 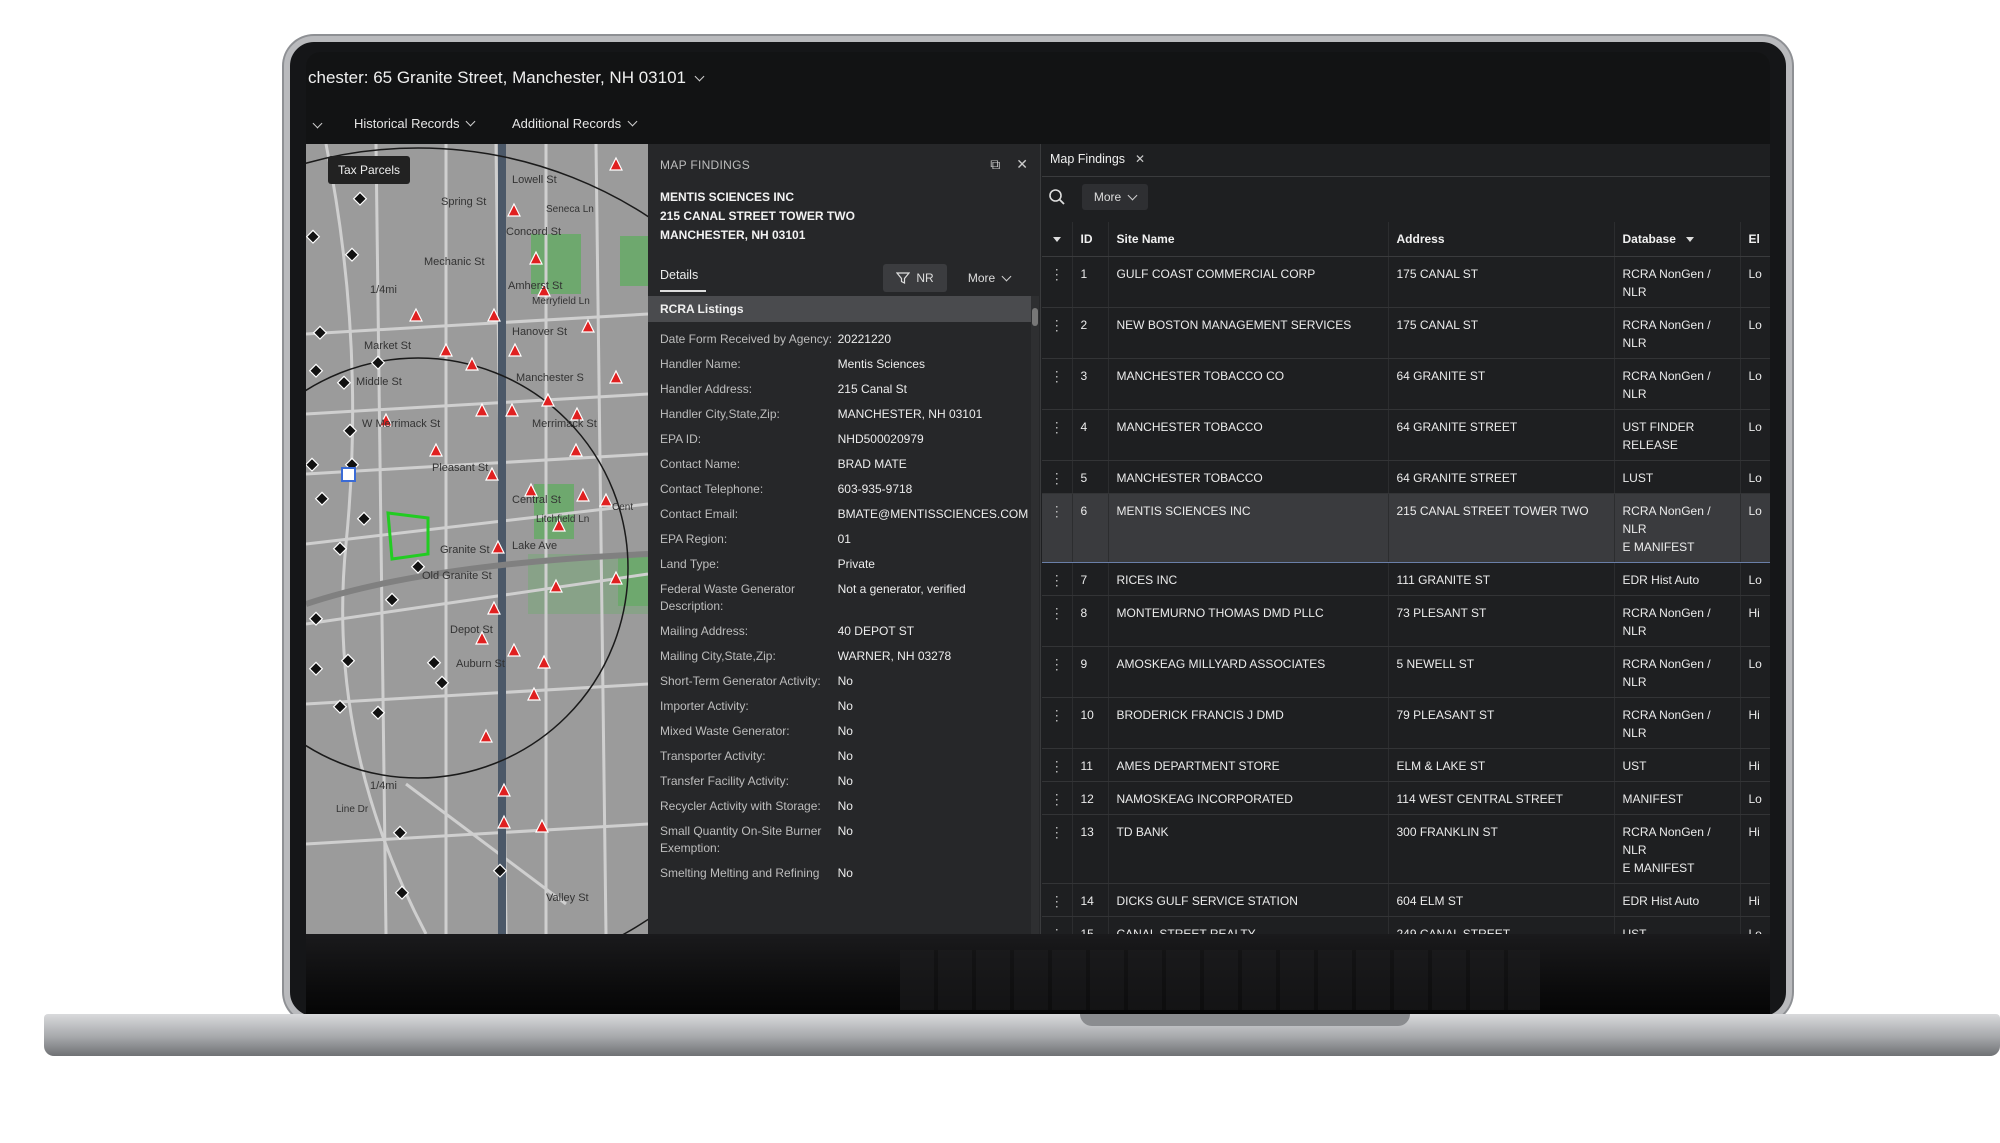 I want to click on address-cell: 111 GRANITE ST, so click(x=1501, y=579).